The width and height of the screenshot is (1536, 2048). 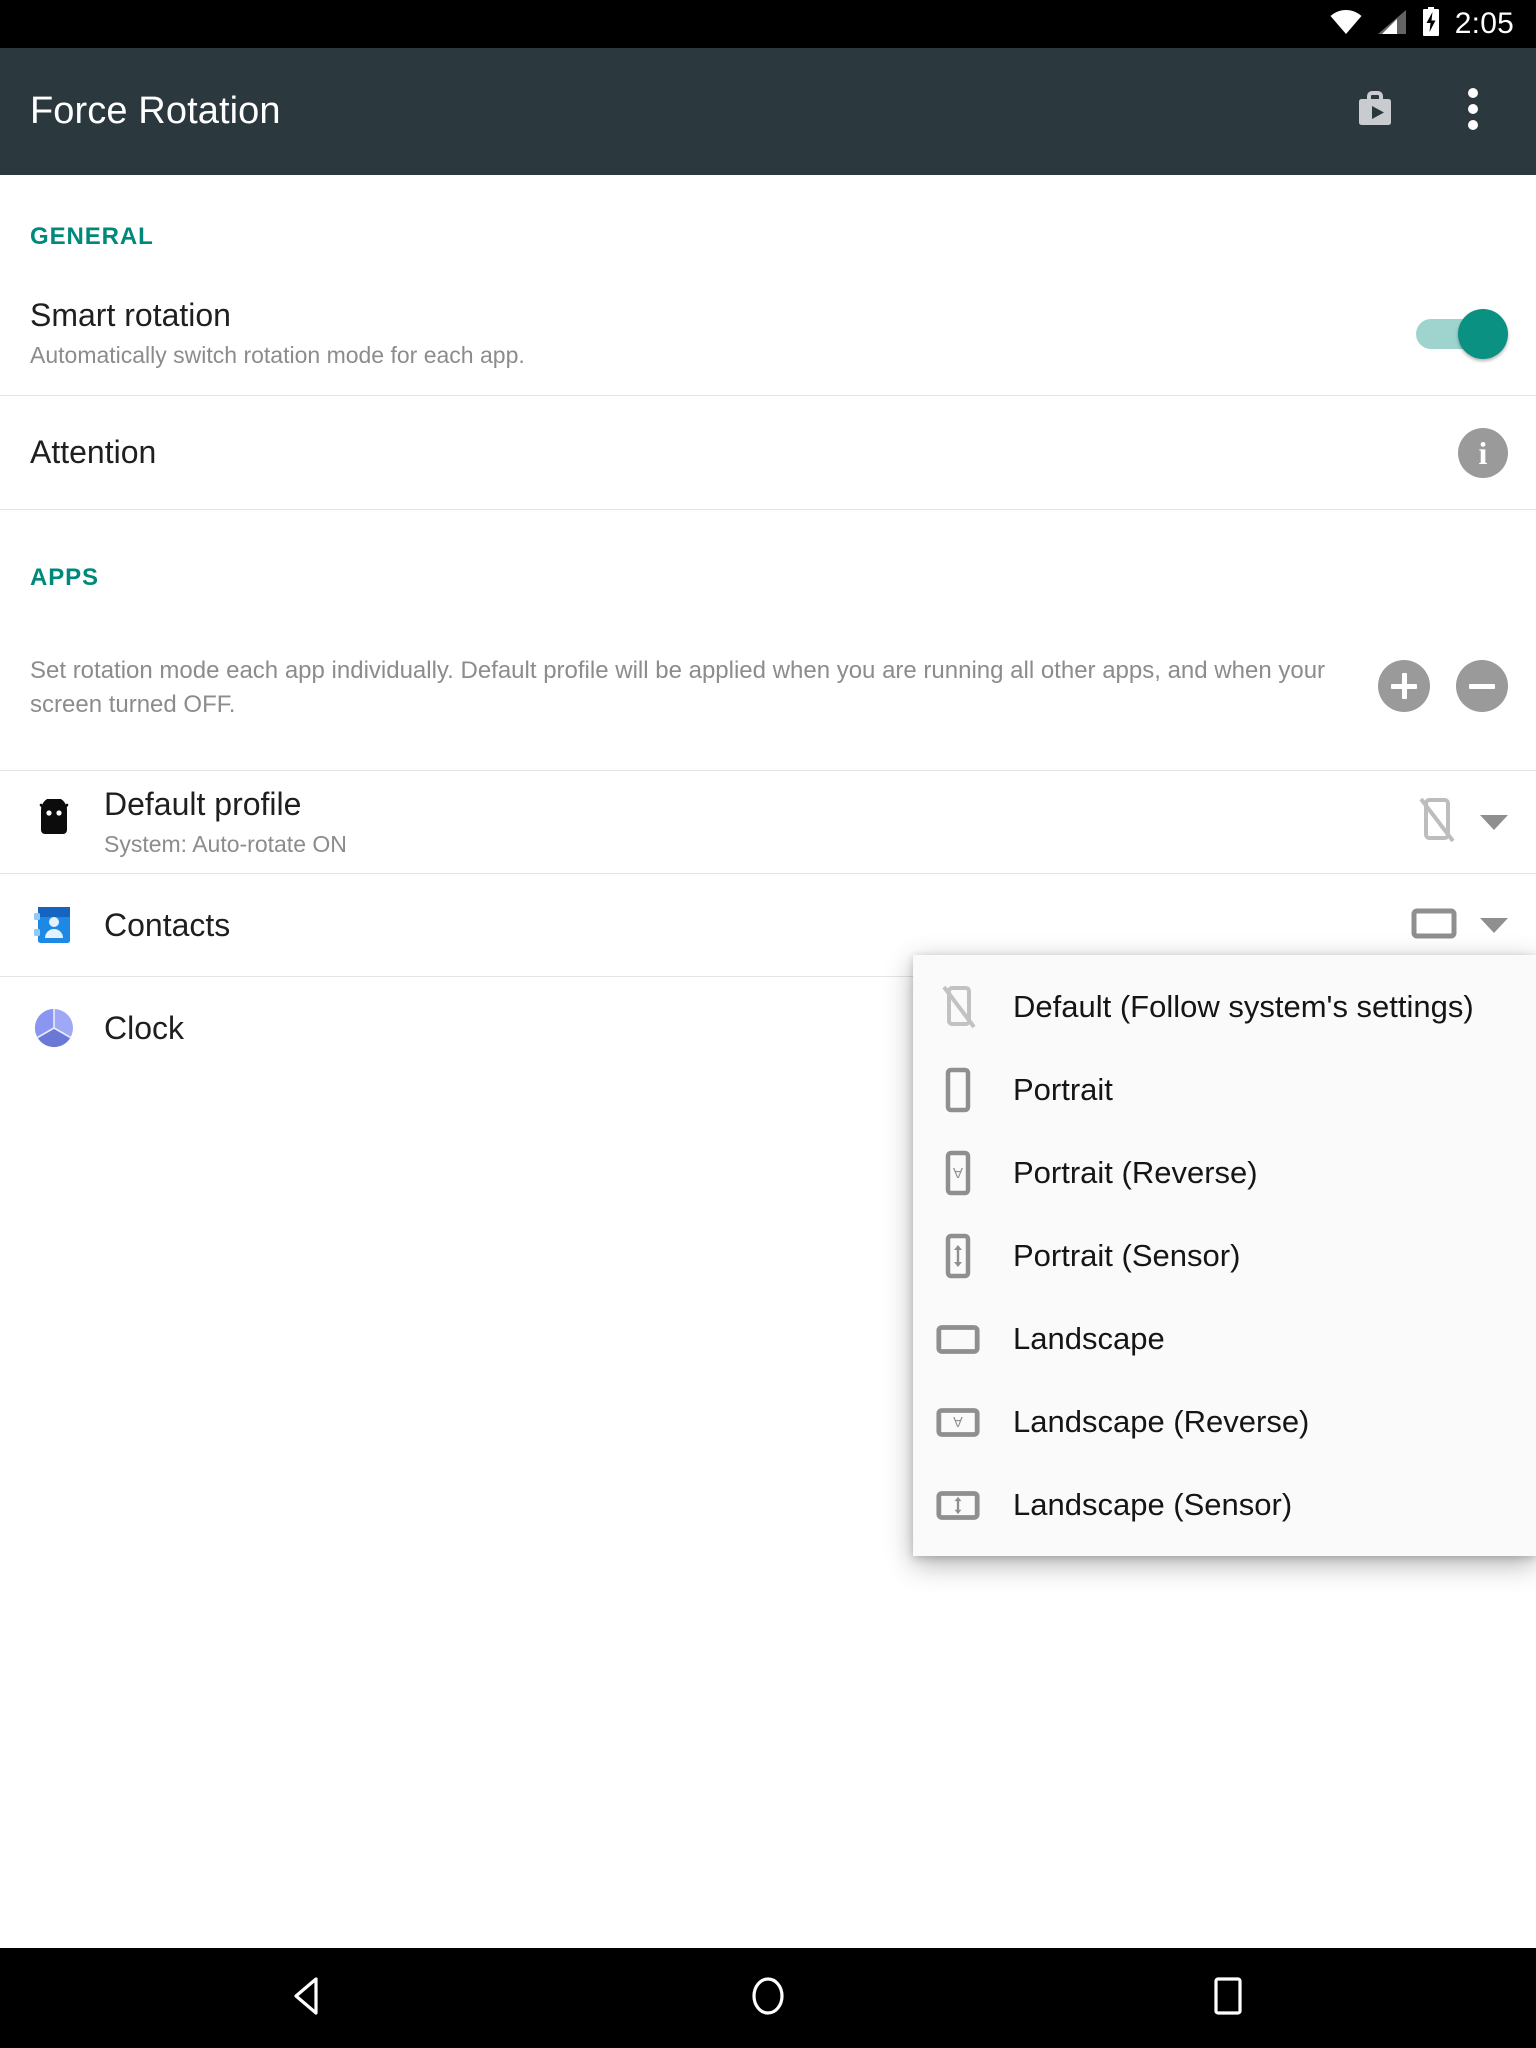 I want to click on dropdown-item-landscape: Landscape, so click(x=1224, y=1338).